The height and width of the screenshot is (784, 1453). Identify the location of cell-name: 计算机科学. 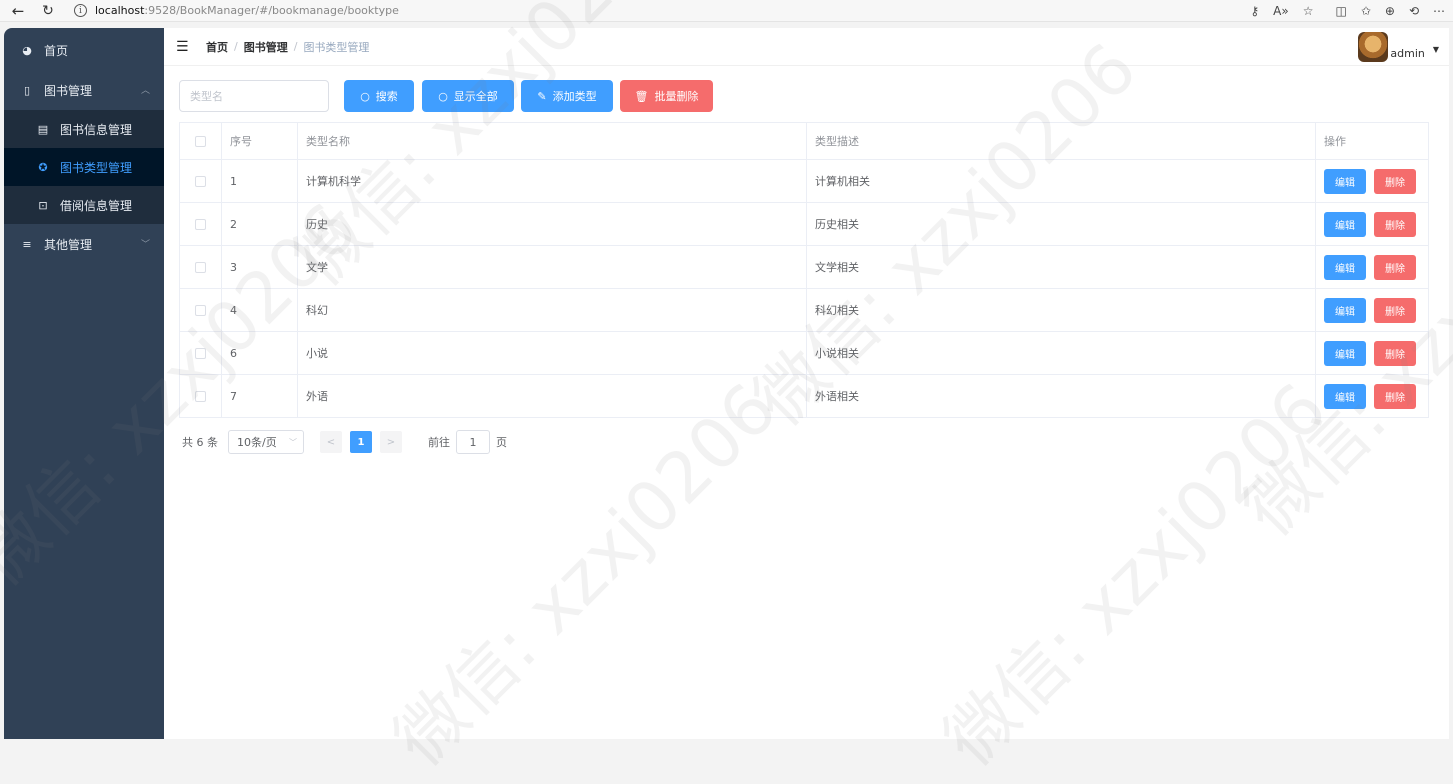
(552, 181).